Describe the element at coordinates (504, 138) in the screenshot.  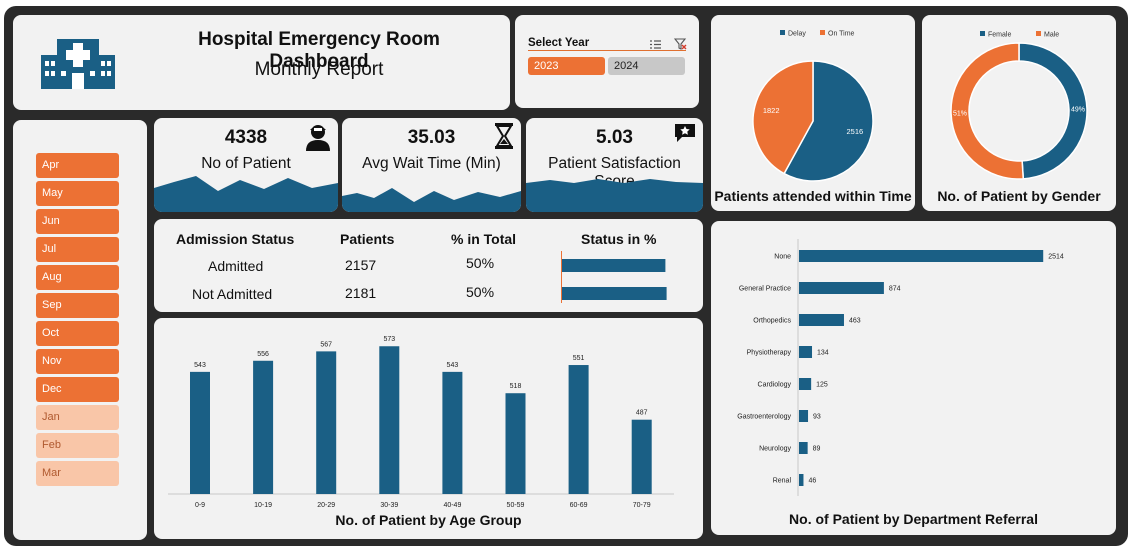
I see `hourglass-icon` at that location.